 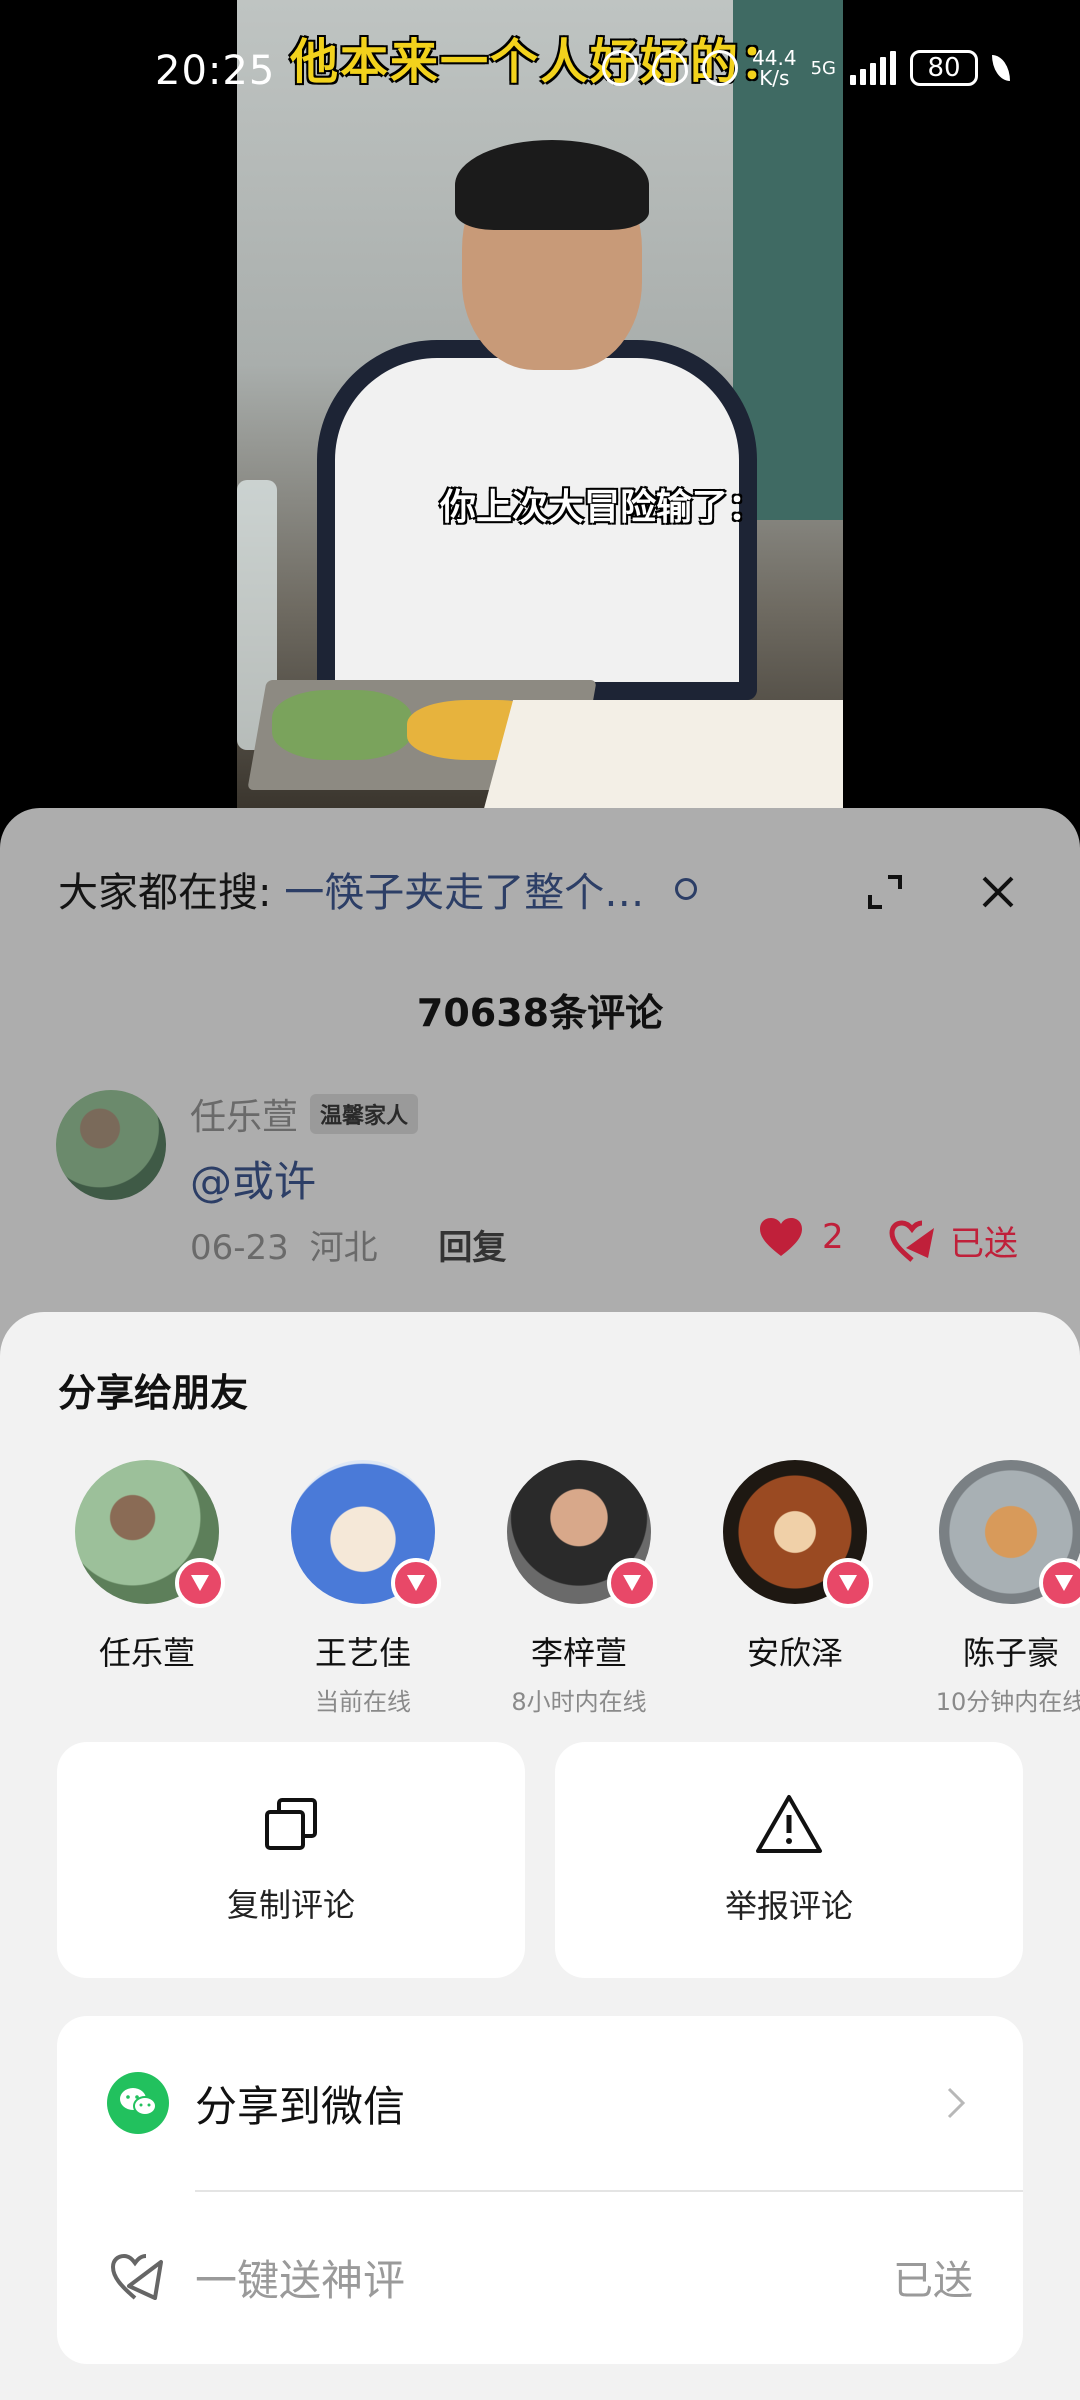 I want to click on video-food-cucumber, so click(x=342, y=725).